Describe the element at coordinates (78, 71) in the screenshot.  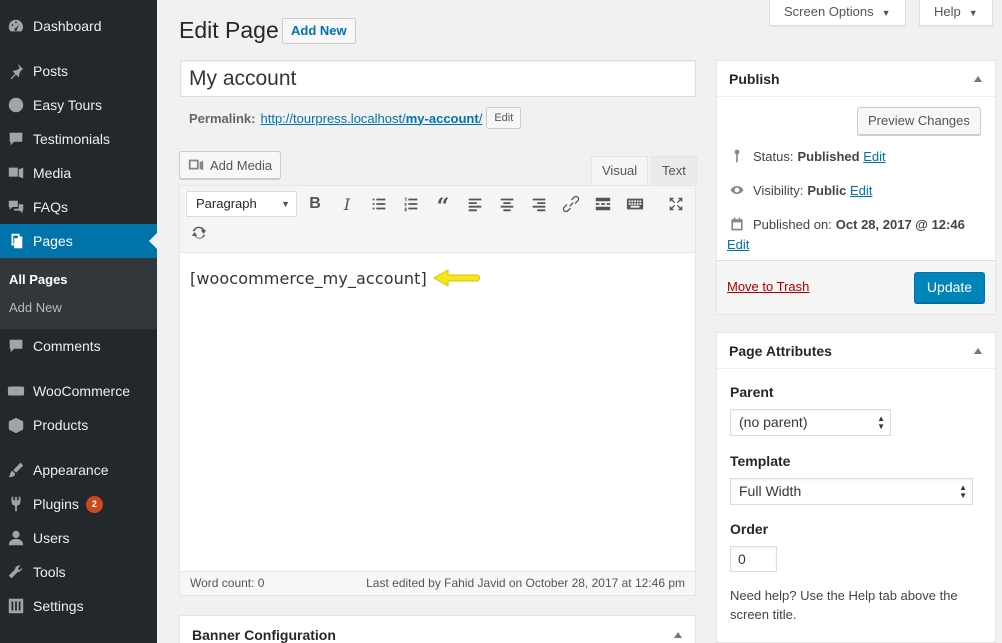
I see `sidebar-item-posts: Posts` at that location.